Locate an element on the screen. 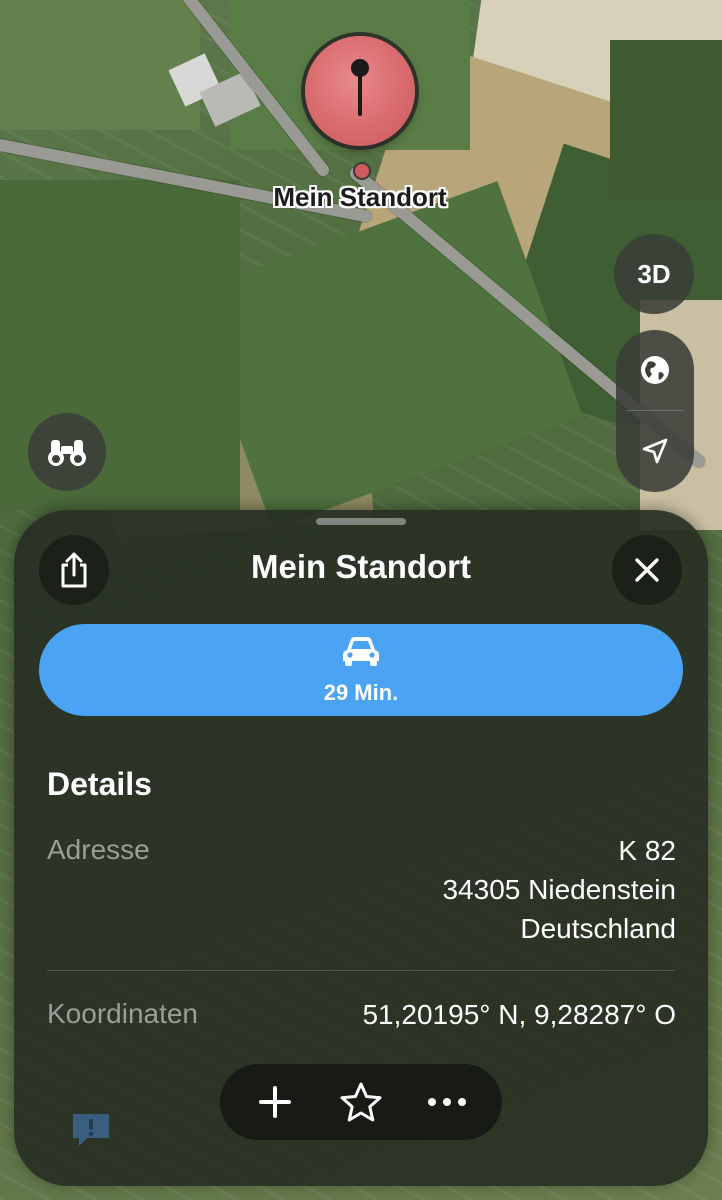 The height and width of the screenshot is (1200, 722). close-icon is located at coordinates (647, 570).